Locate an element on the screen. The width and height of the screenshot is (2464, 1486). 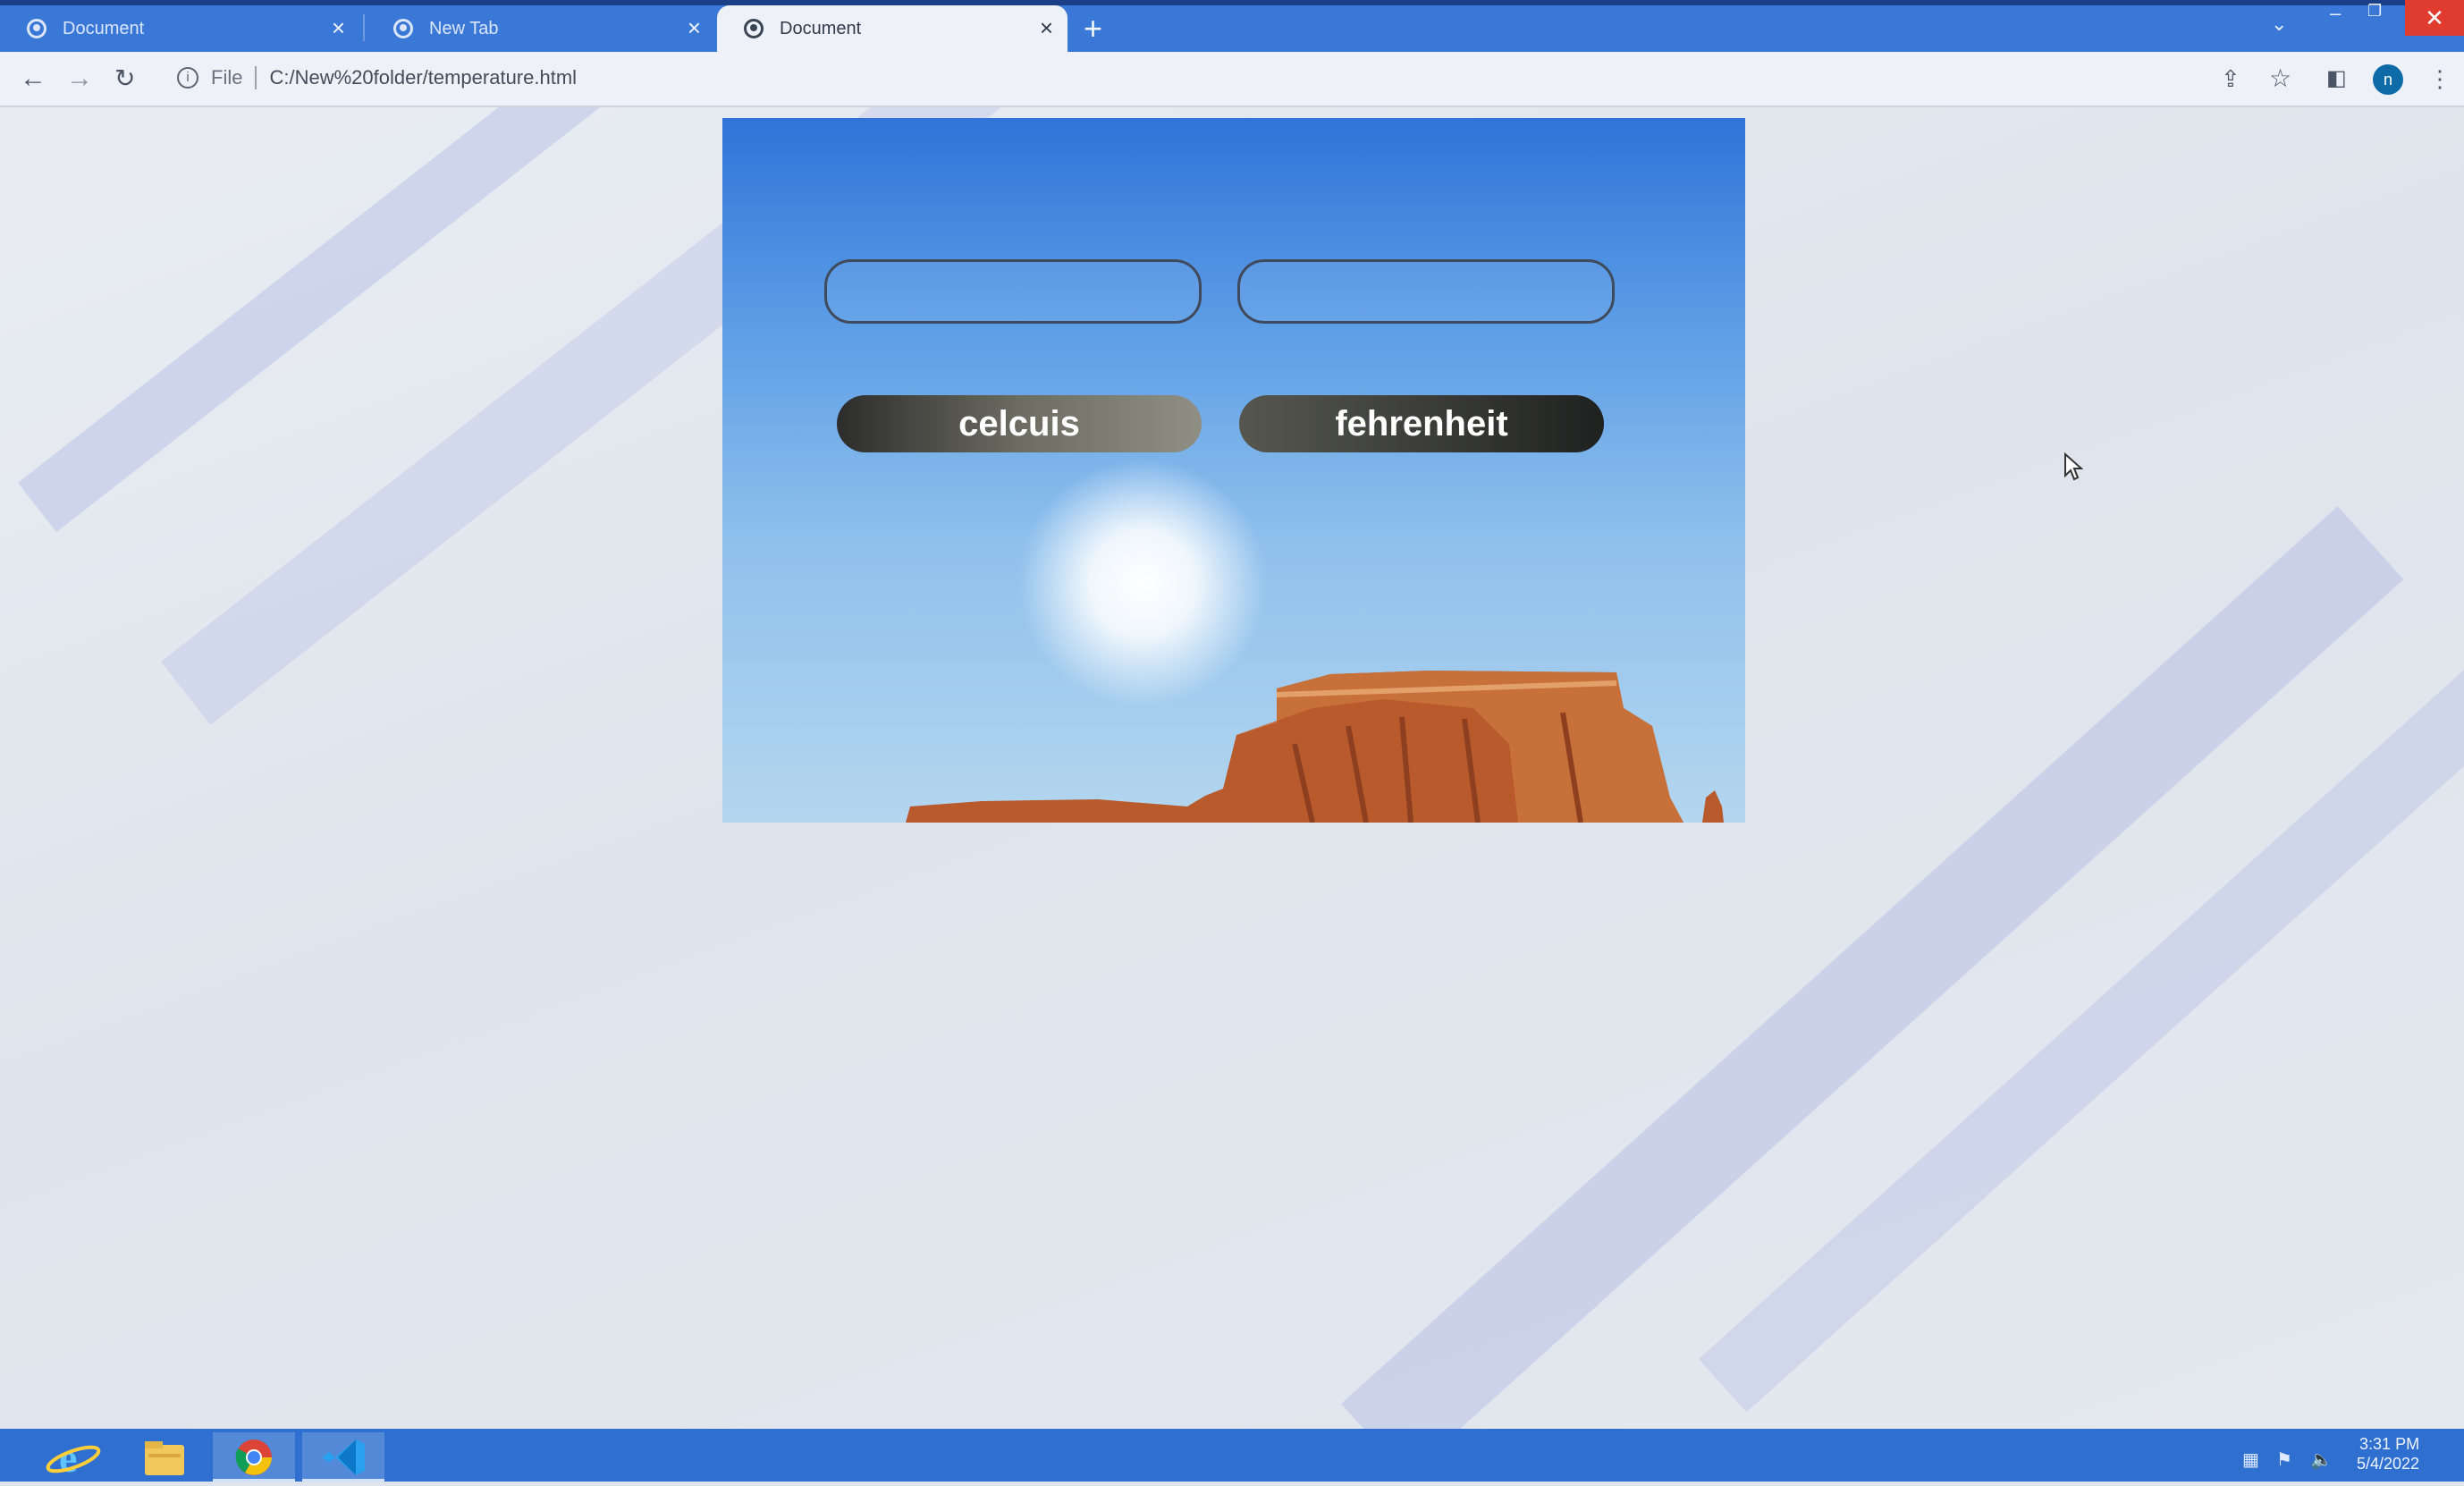
tab-search-chevron-icon: ⌄ is located at coordinates (2279, 24).